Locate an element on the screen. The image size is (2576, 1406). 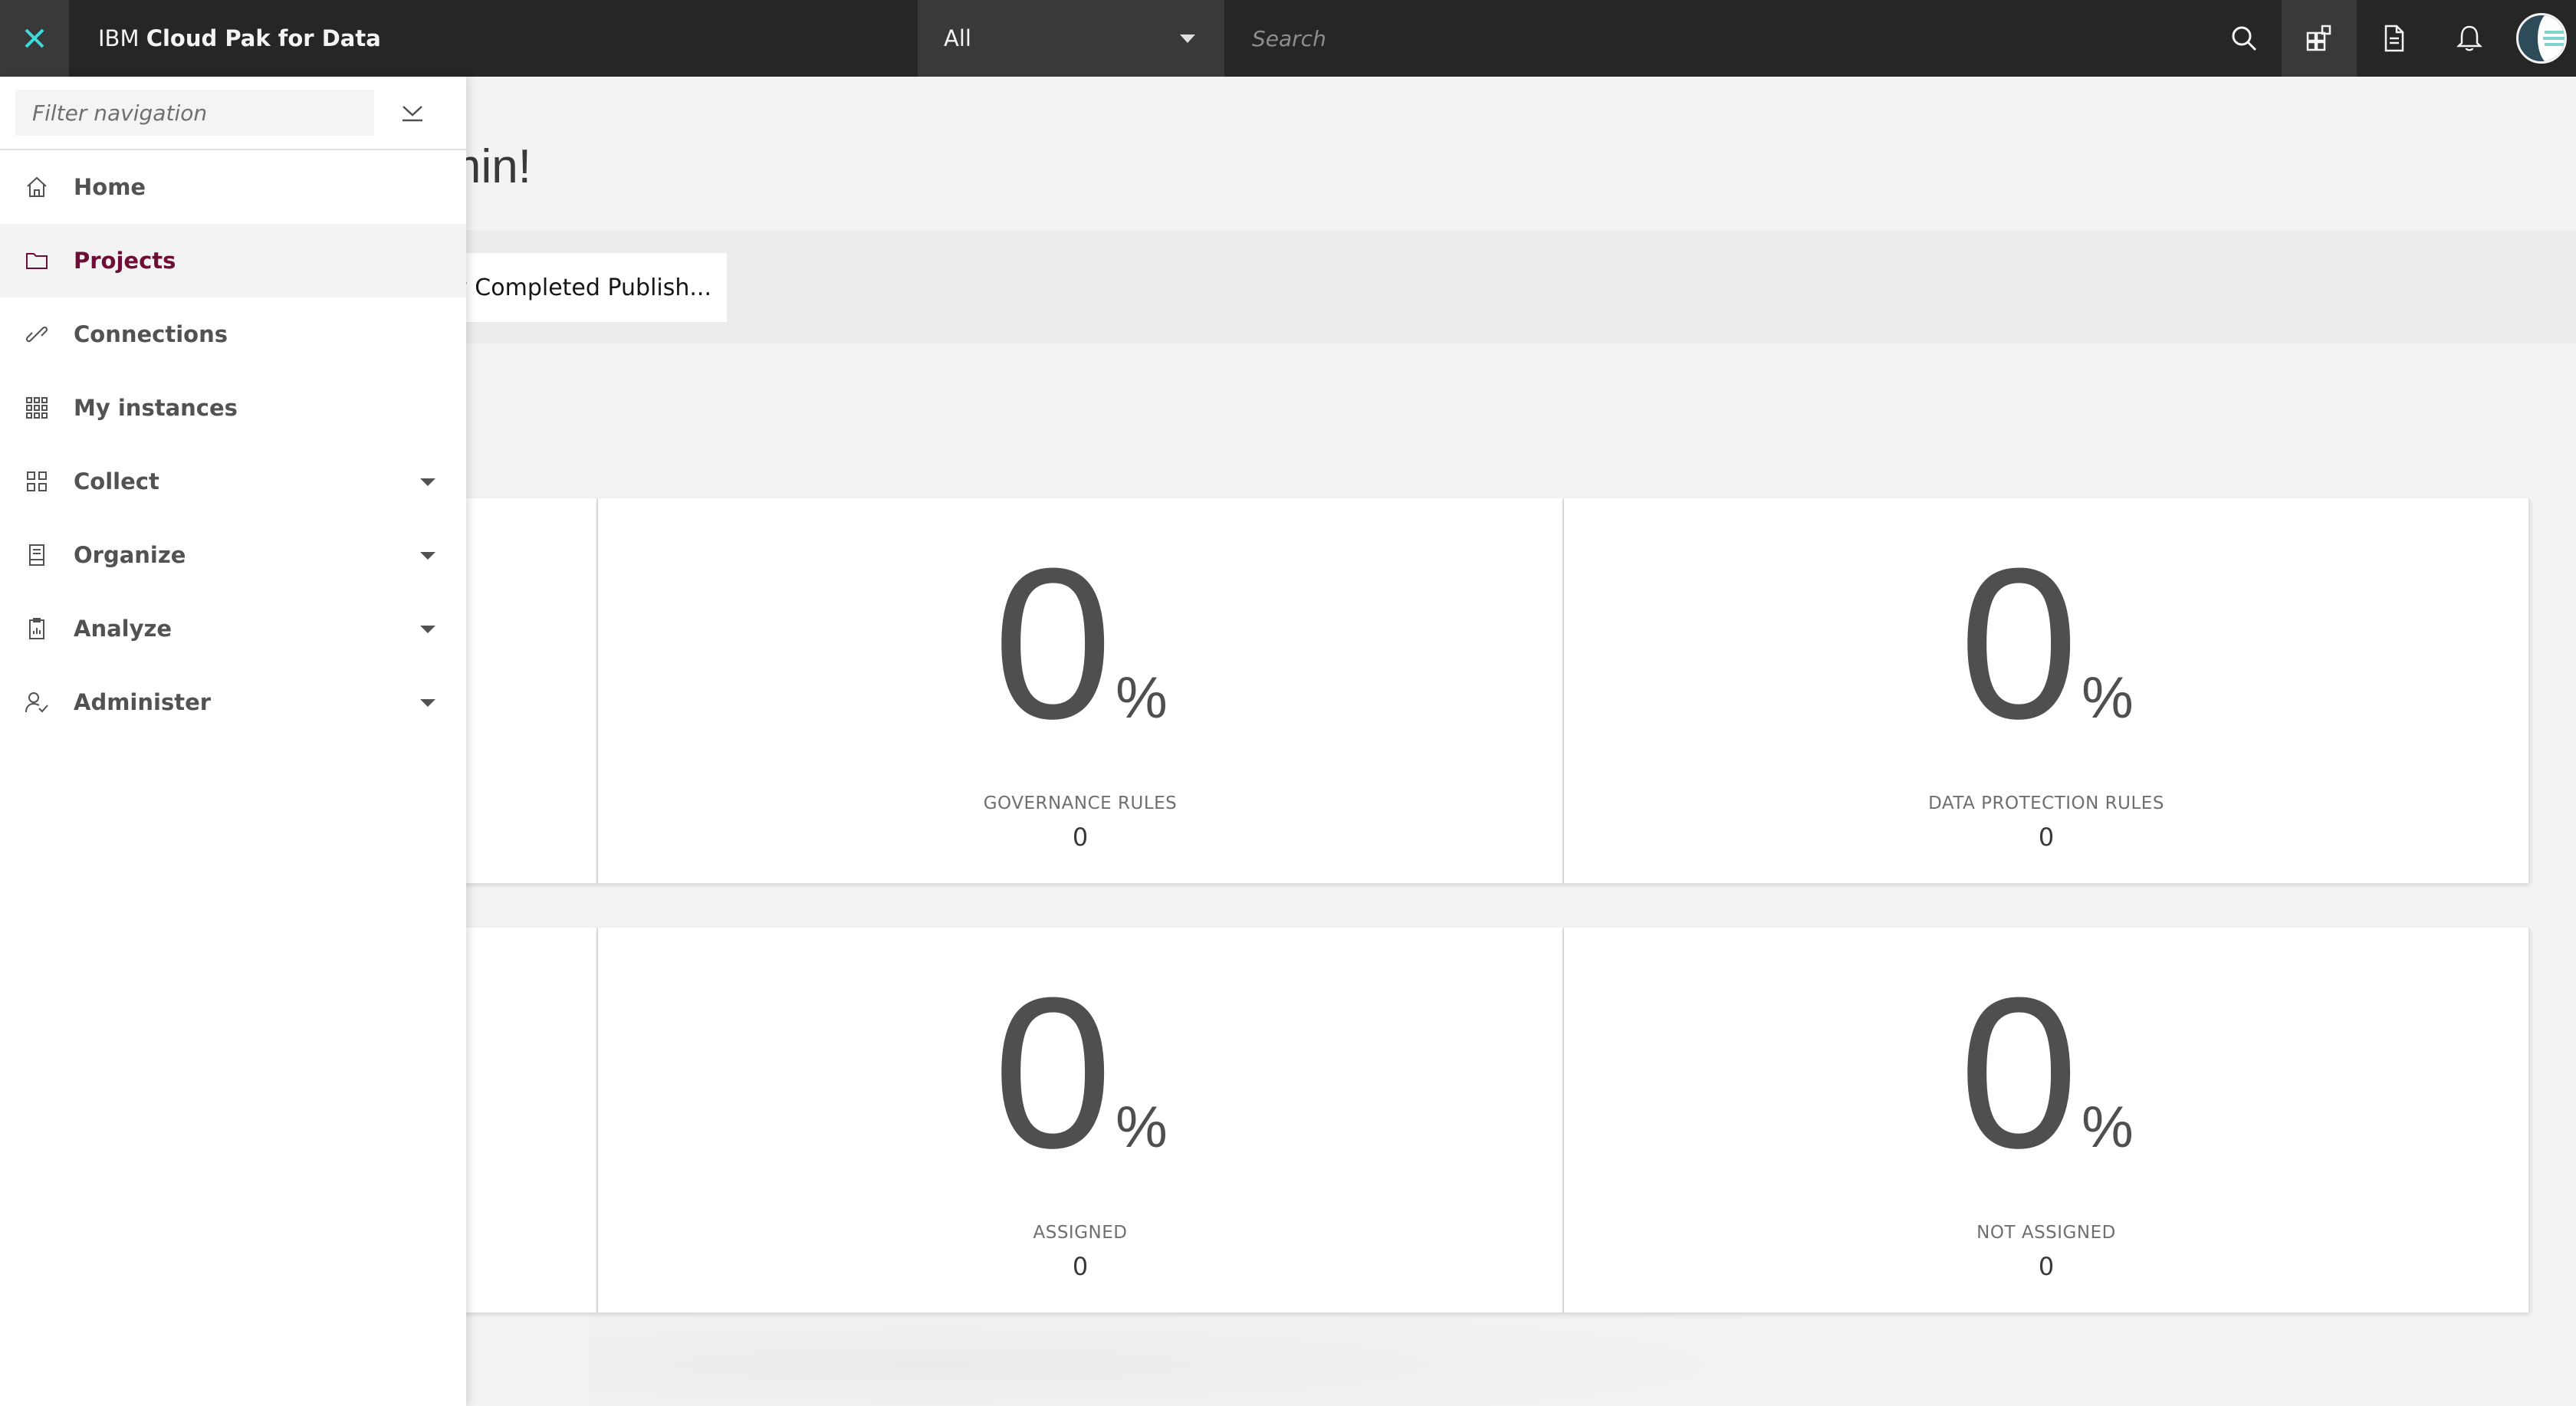
search-input is located at coordinates (1674, 38).